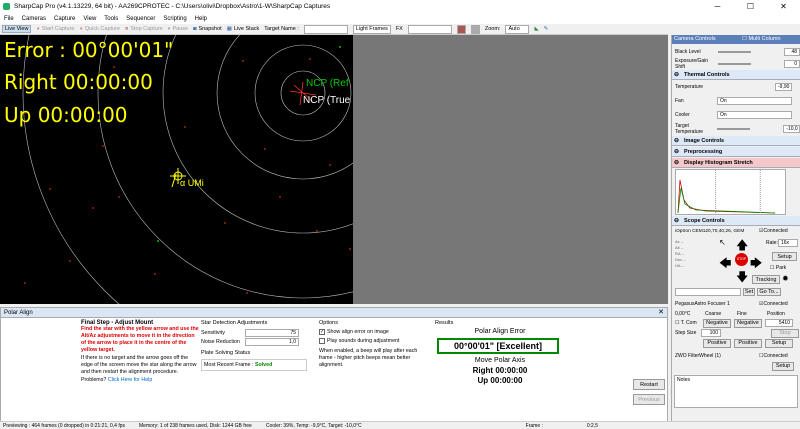 This screenshot has height=429, width=800. I want to click on thermal-controls-header: Thermal Controls, so click(736, 75).